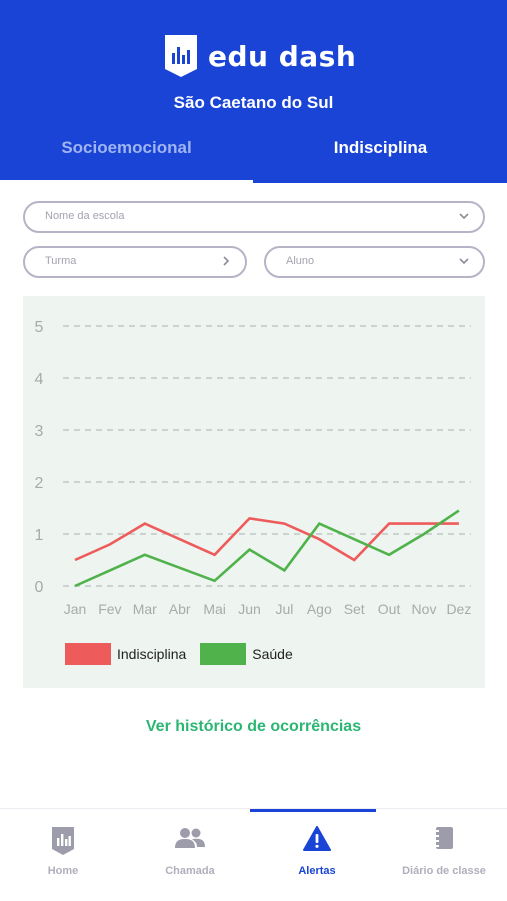 The width and height of the screenshot is (507, 901). Describe the element at coordinates (39, 587) in the screenshot. I see `y-tick-label: 0` at that location.